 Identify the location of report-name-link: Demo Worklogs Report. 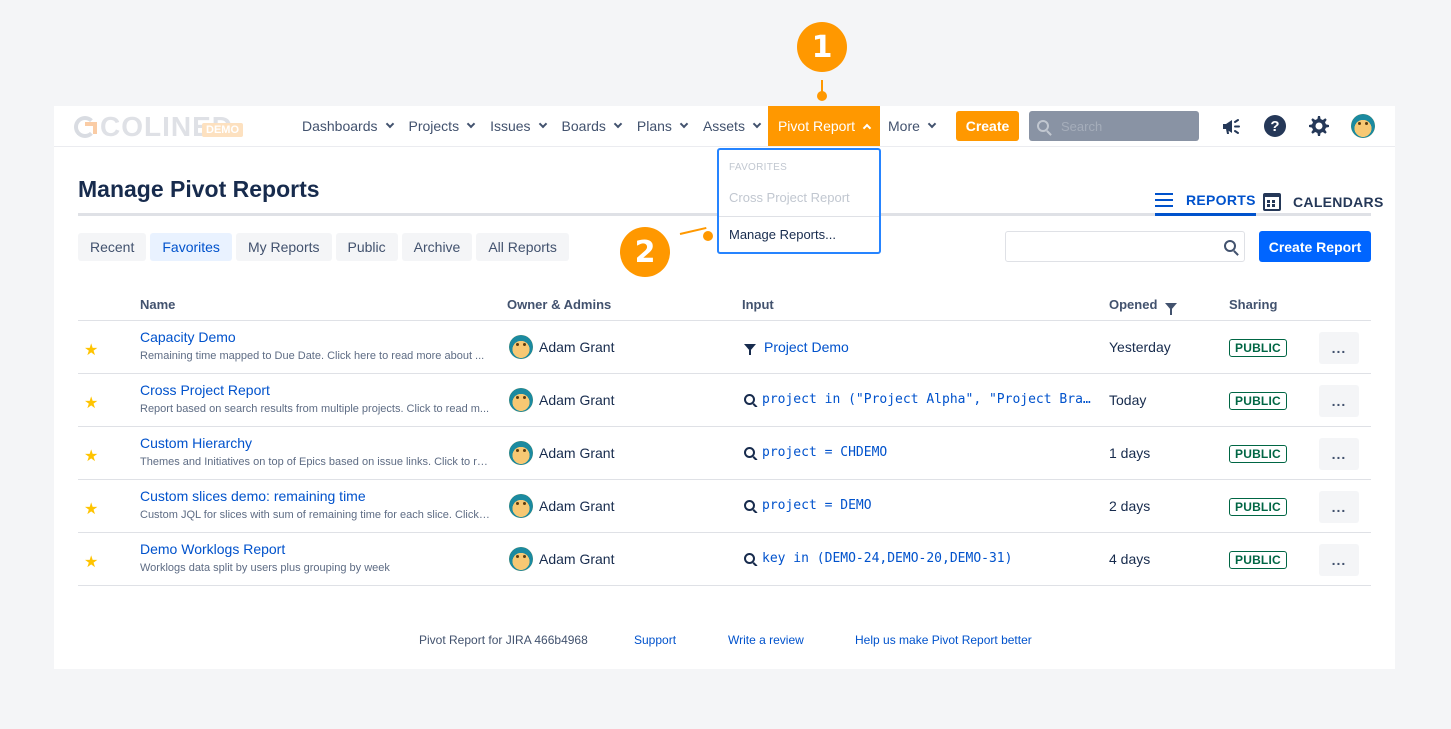
(212, 549).